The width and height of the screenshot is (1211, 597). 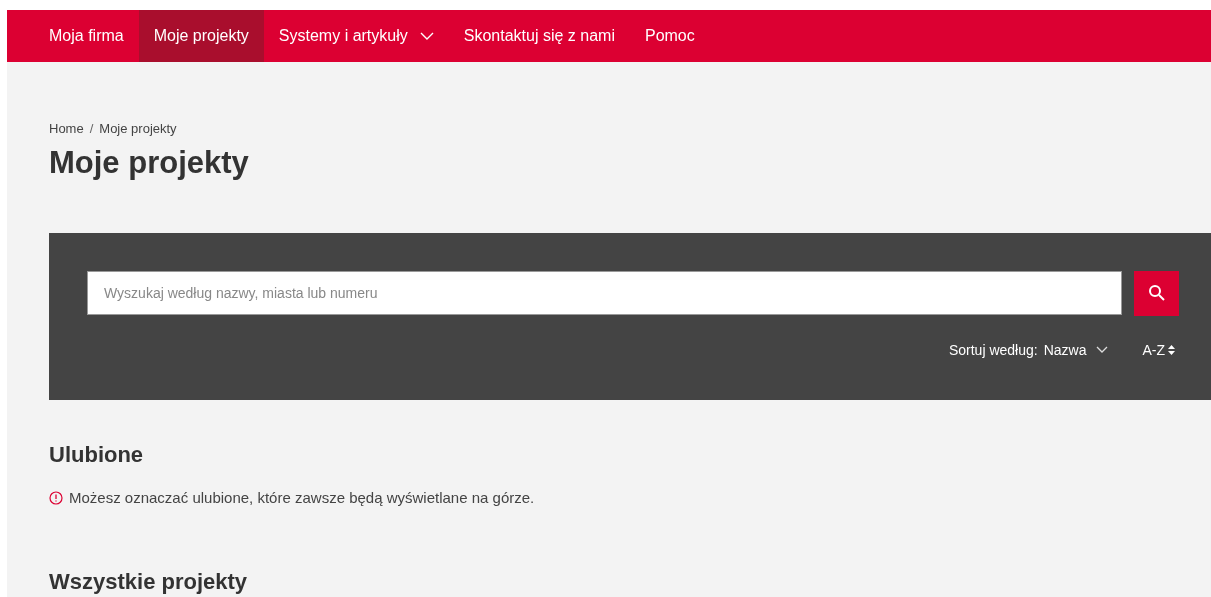 I want to click on nav-tab: Pomoc, so click(x=669, y=36).